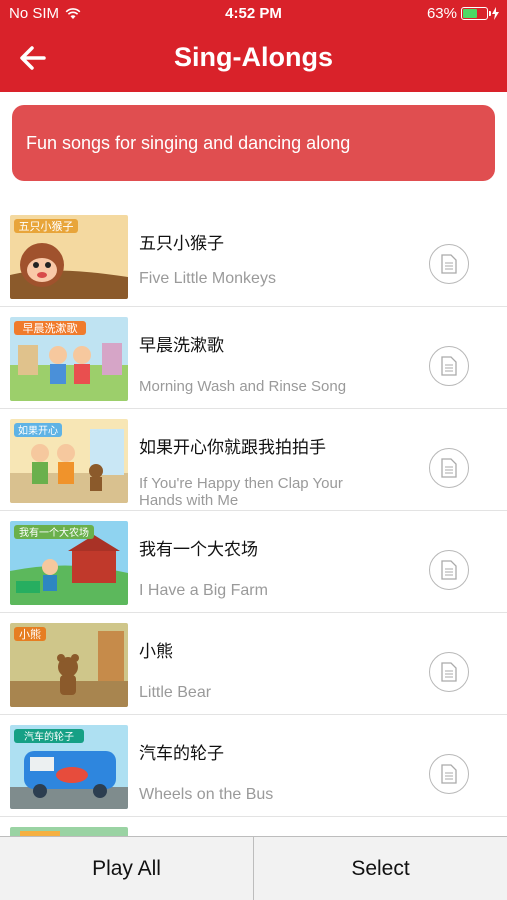  I want to click on song-title-chinese: 小熊, so click(156, 651).